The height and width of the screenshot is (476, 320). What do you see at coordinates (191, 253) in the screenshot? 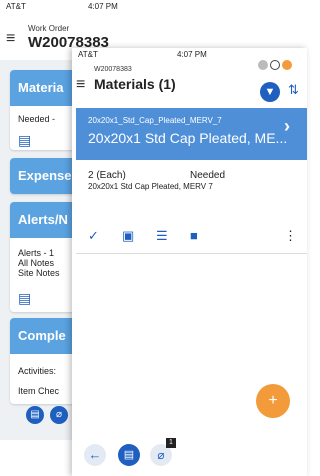
I see `item-divider` at bounding box center [191, 253].